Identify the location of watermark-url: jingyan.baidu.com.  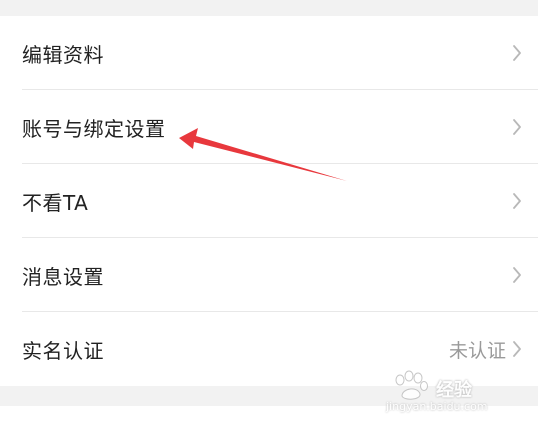
(437, 406).